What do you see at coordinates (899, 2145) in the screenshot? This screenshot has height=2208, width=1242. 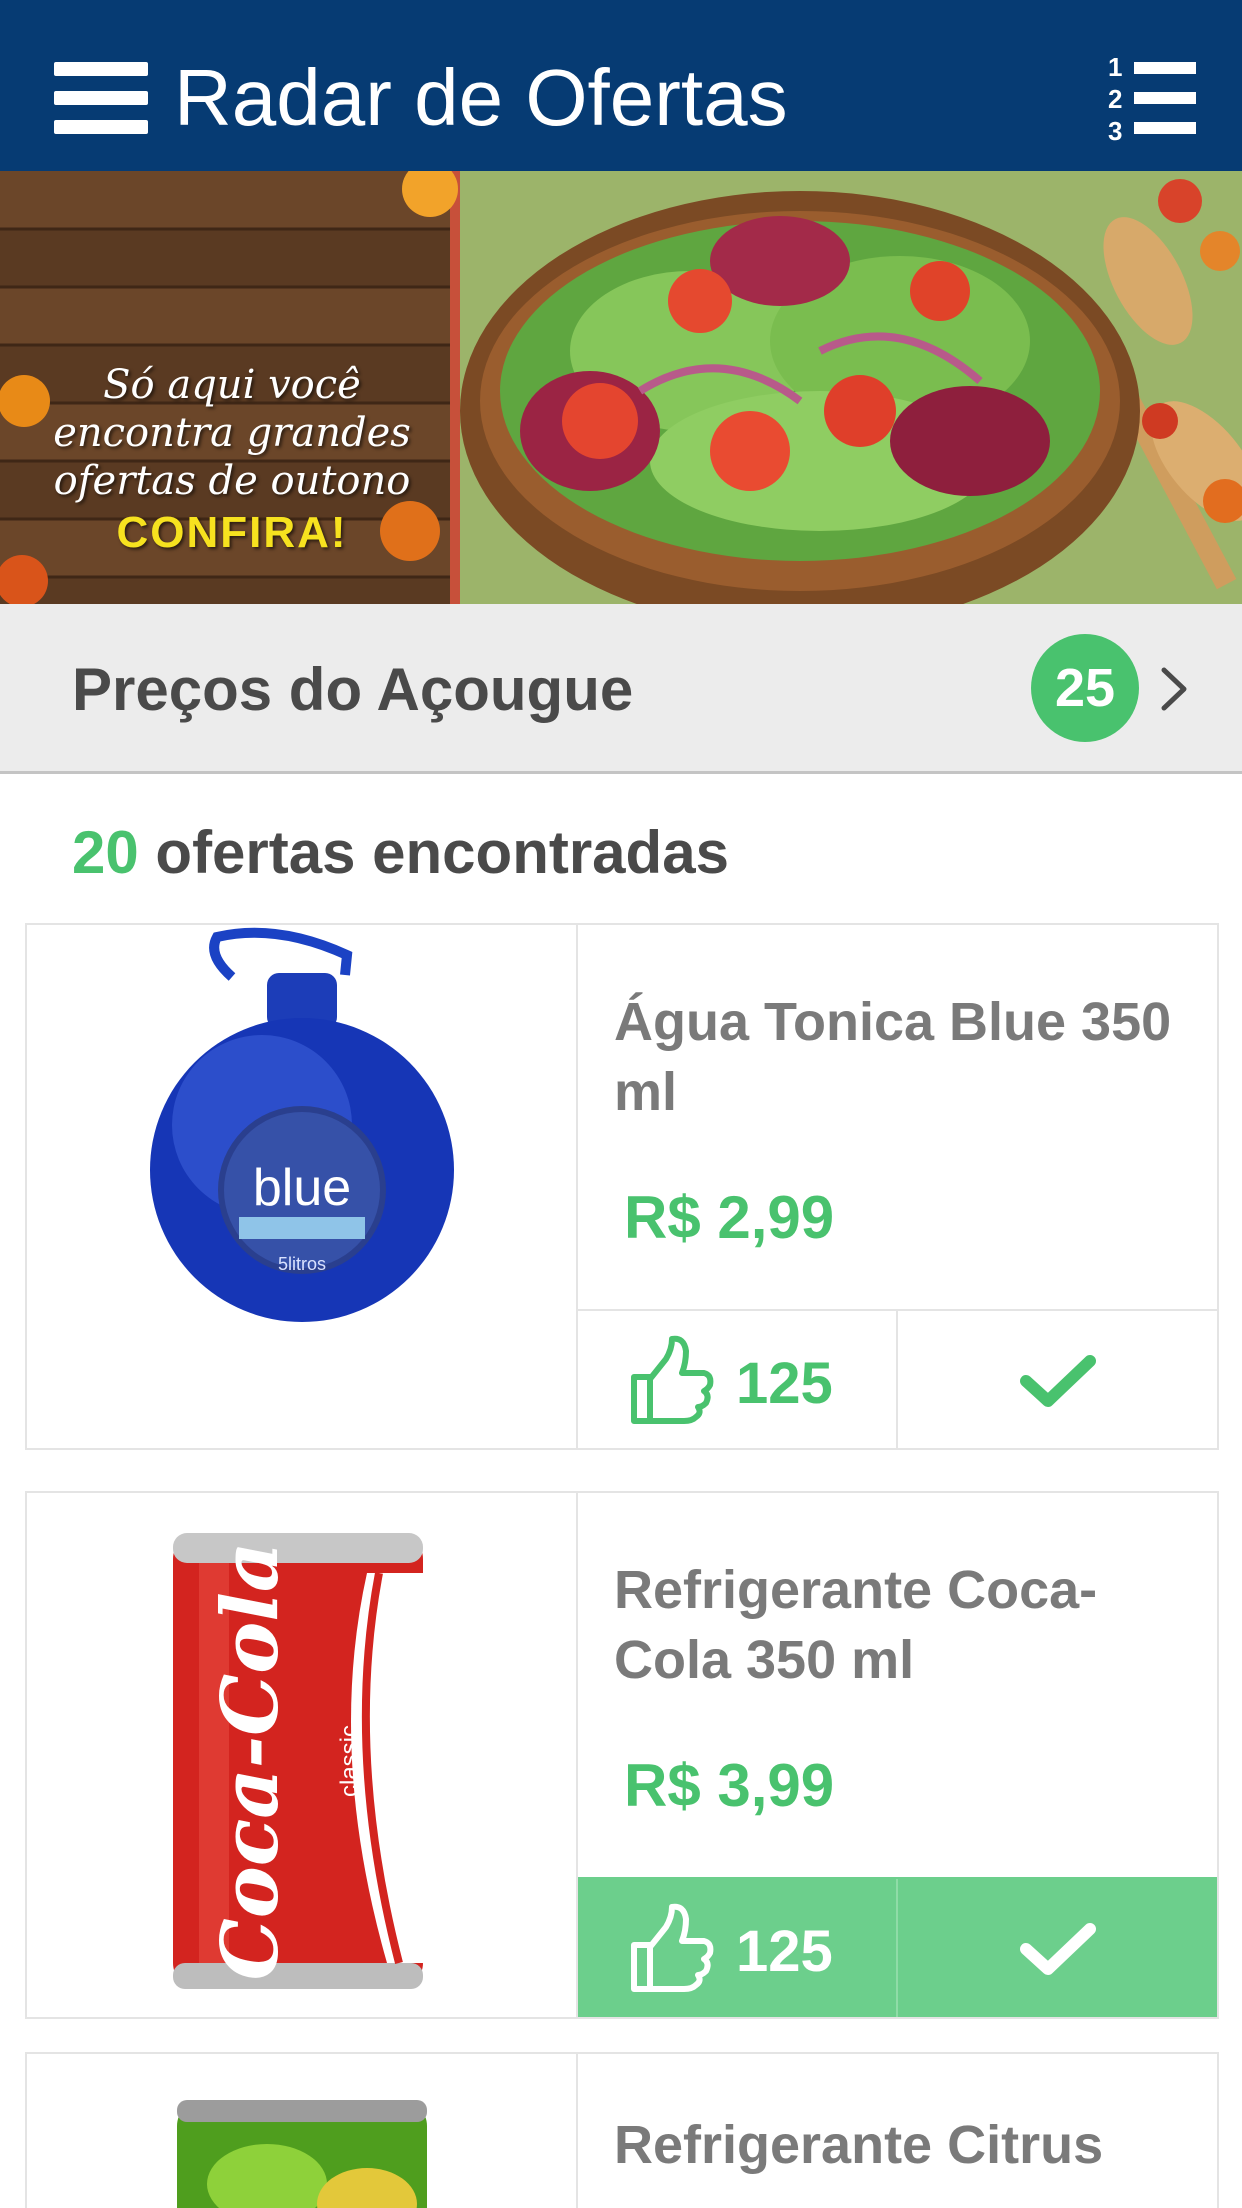 I see `product-name: Refrigerante Citrus` at bounding box center [899, 2145].